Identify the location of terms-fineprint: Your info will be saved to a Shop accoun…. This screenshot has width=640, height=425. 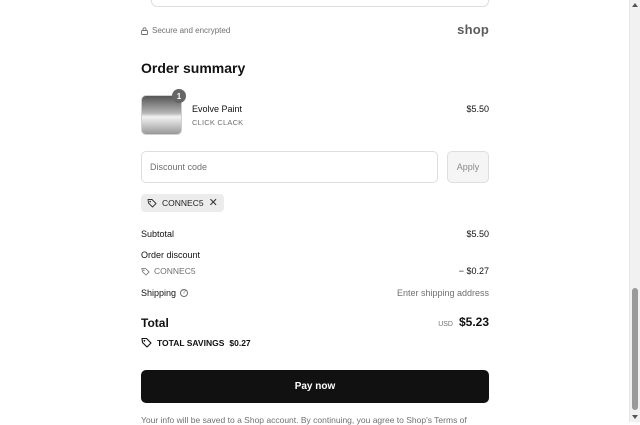
(304, 420).